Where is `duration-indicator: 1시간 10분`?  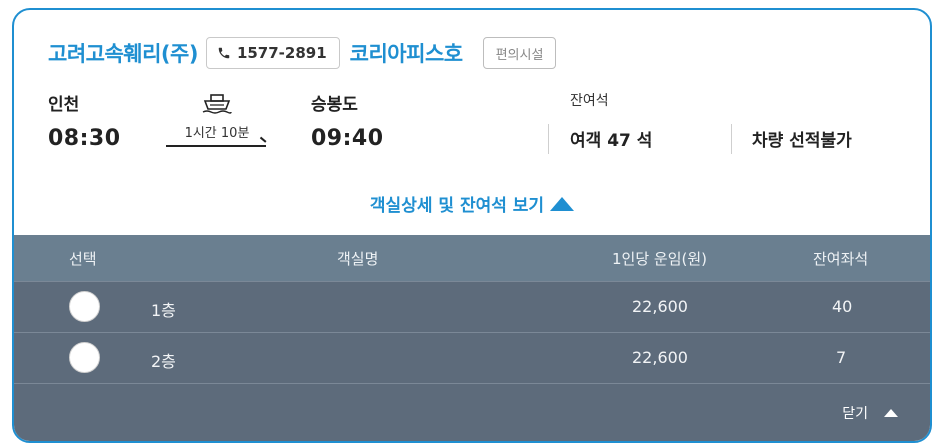
duration-indicator: 1시간 10분 is located at coordinates (217, 121).